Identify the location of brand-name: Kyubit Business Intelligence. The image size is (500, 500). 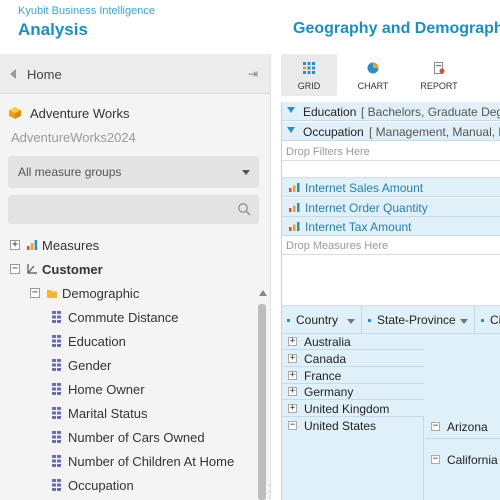
(86, 11).